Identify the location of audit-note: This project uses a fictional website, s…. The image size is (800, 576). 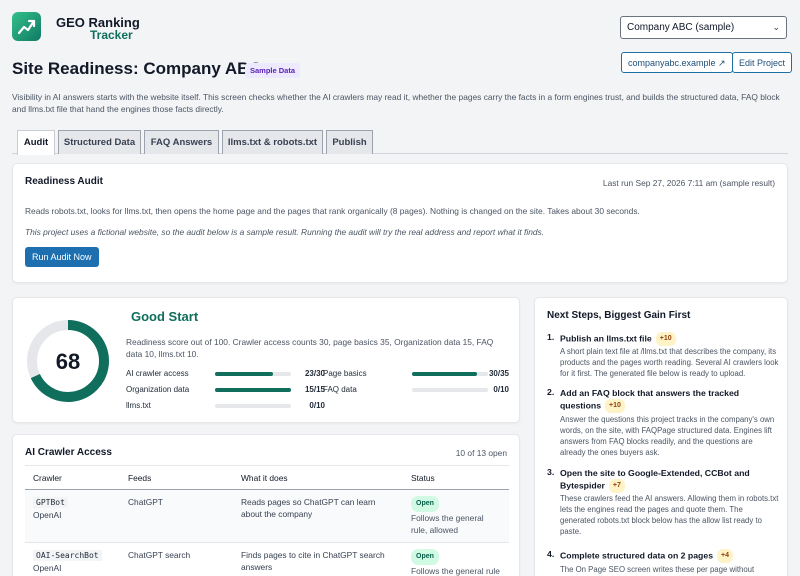
(285, 232).